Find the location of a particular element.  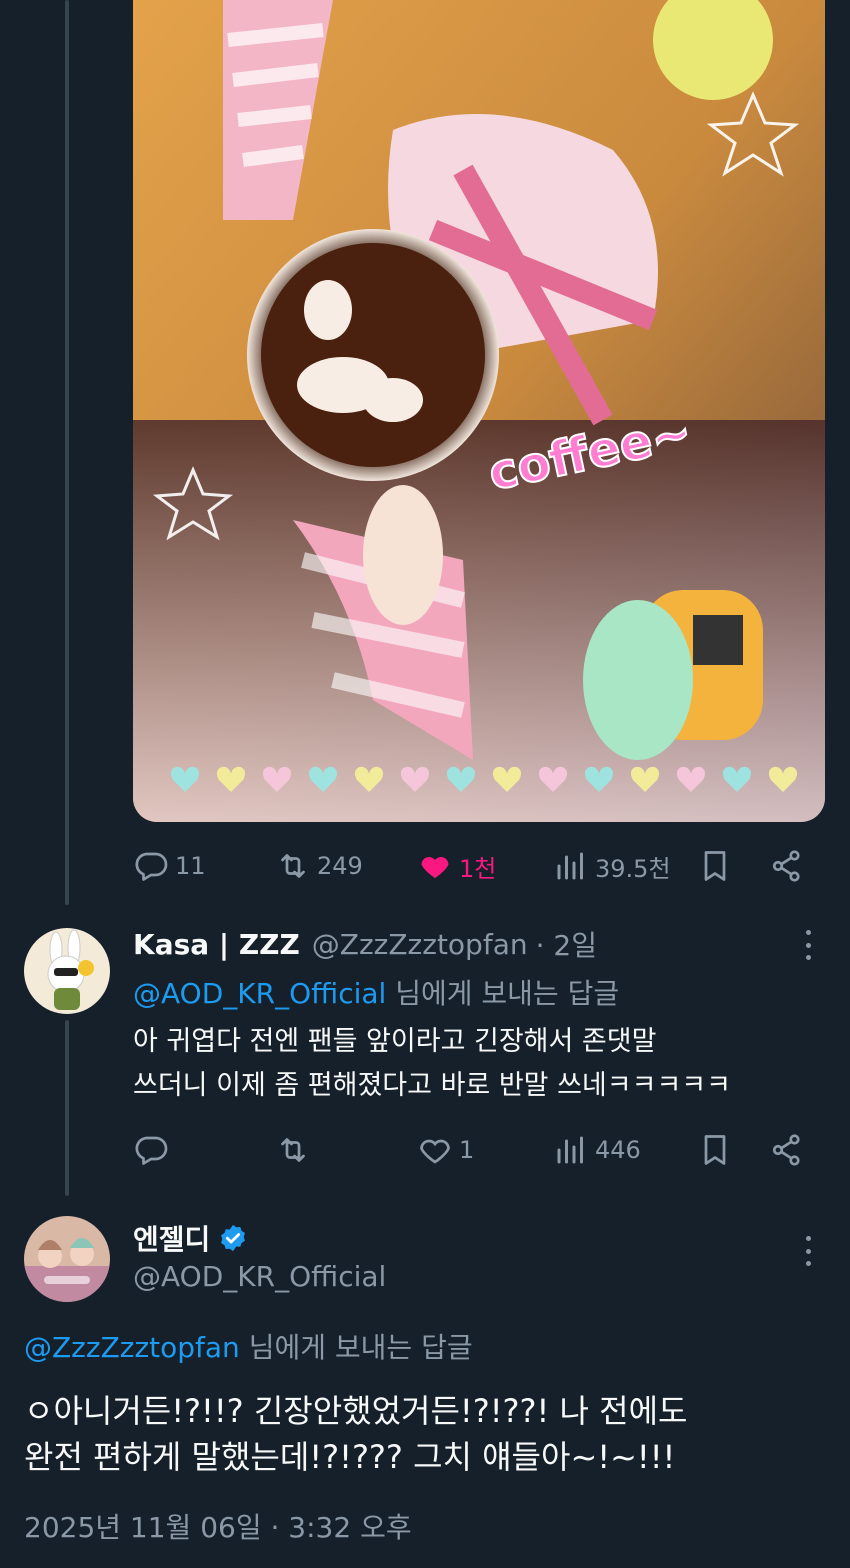

group-avatar-image is located at coordinates (67, 1259).